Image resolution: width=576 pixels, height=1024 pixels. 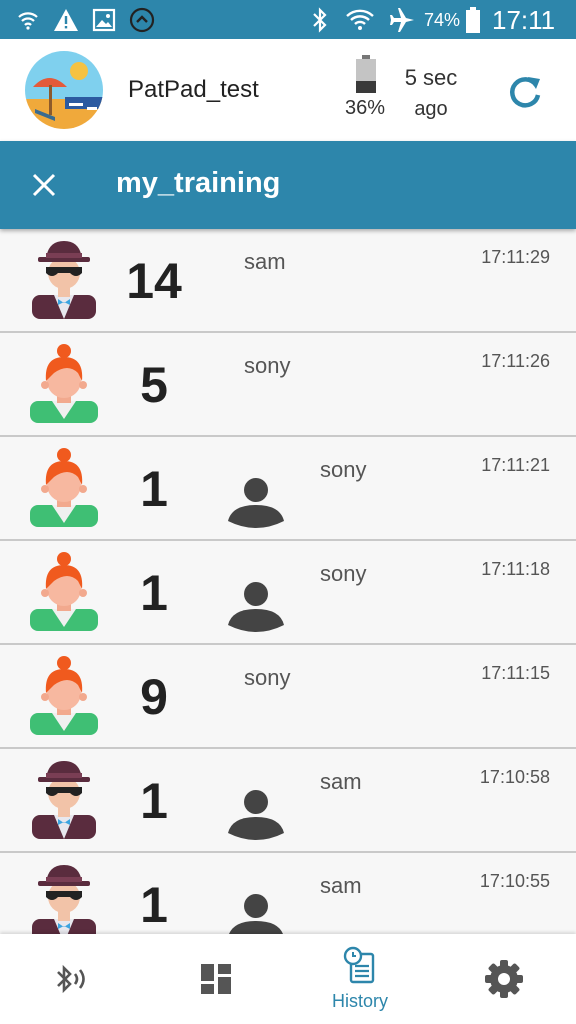 I want to click on bottom-nav: History, so click(x=288, y=979).